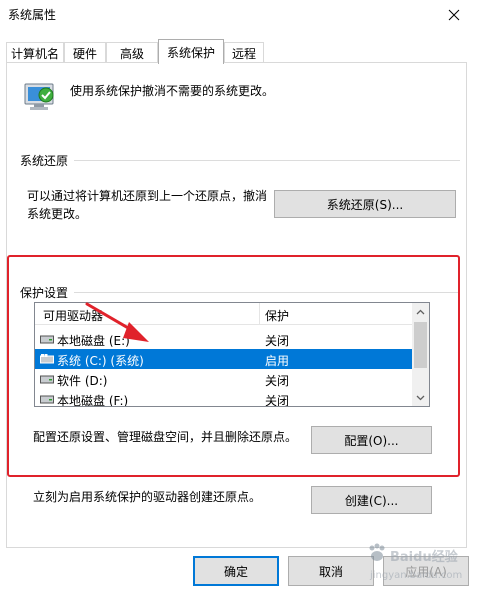  Describe the element at coordinates (416, 566) in the screenshot. I see `baidu-watermark: Baidu经验 jingyan.baidu.com` at that location.